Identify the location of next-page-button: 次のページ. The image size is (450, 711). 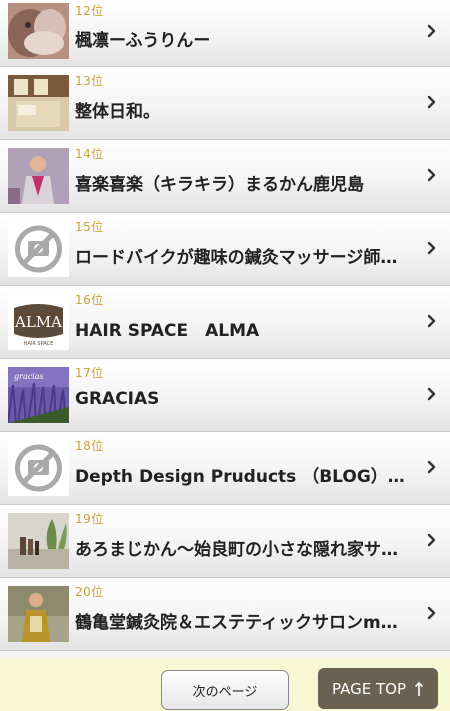
(225, 690).